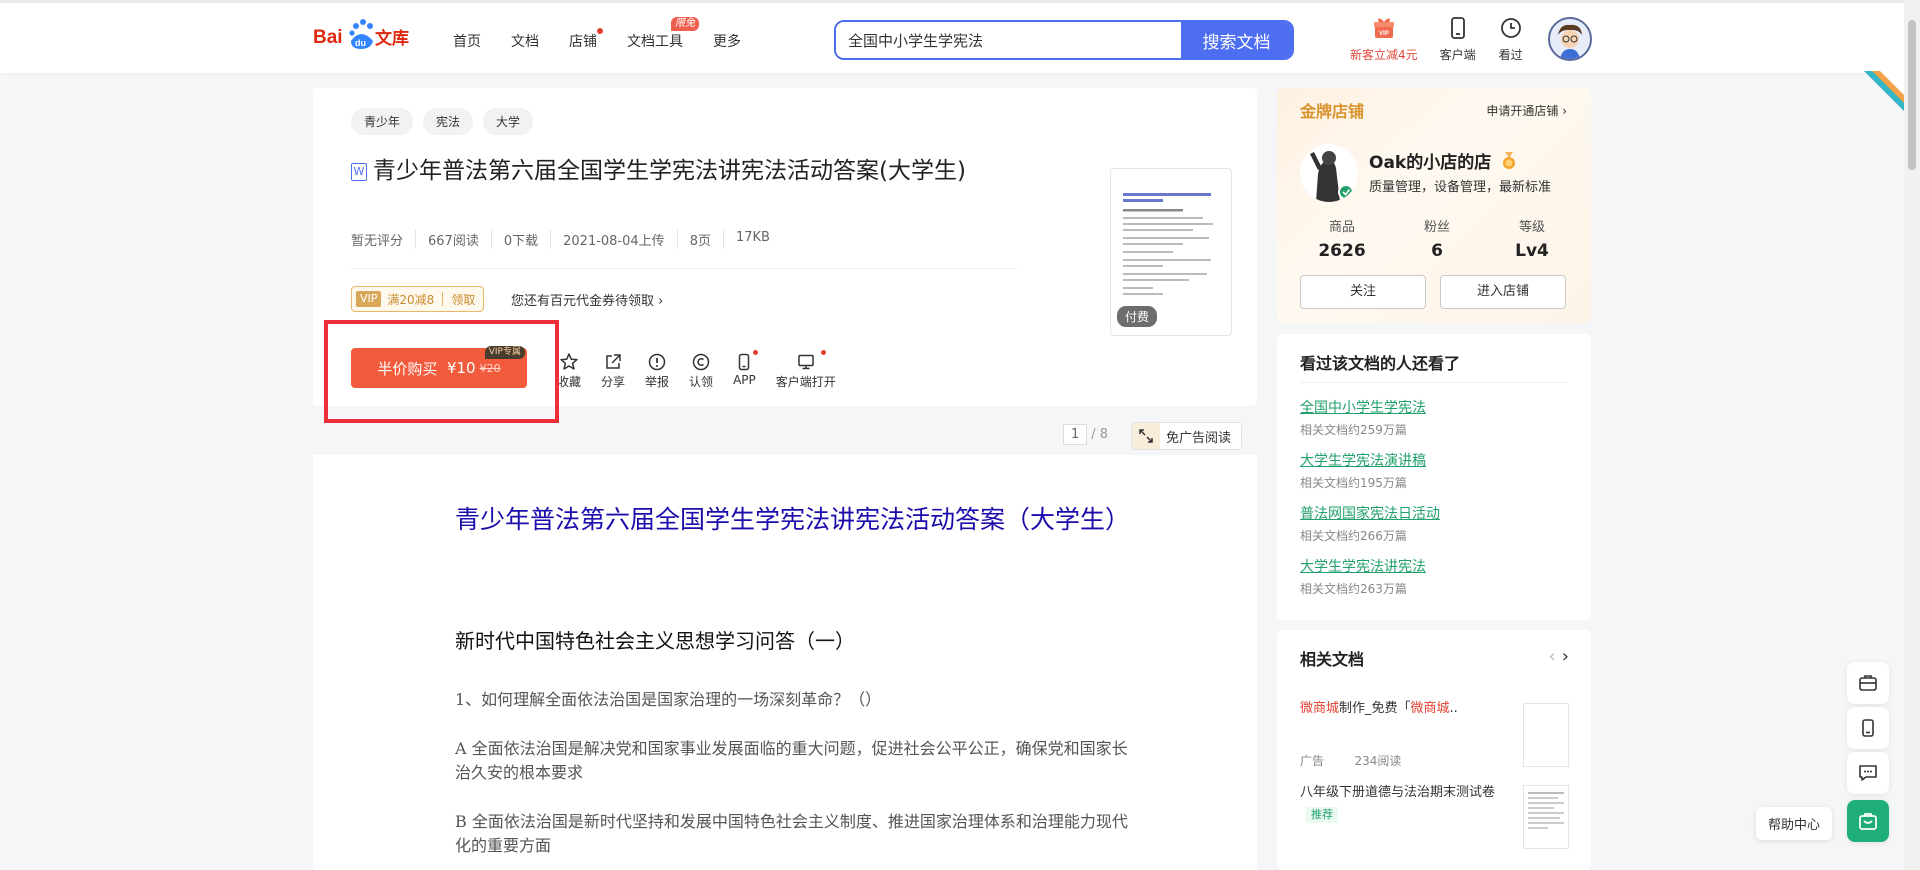 This screenshot has width=1920, height=870. I want to click on search-button: 搜索文档, so click(1236, 40).